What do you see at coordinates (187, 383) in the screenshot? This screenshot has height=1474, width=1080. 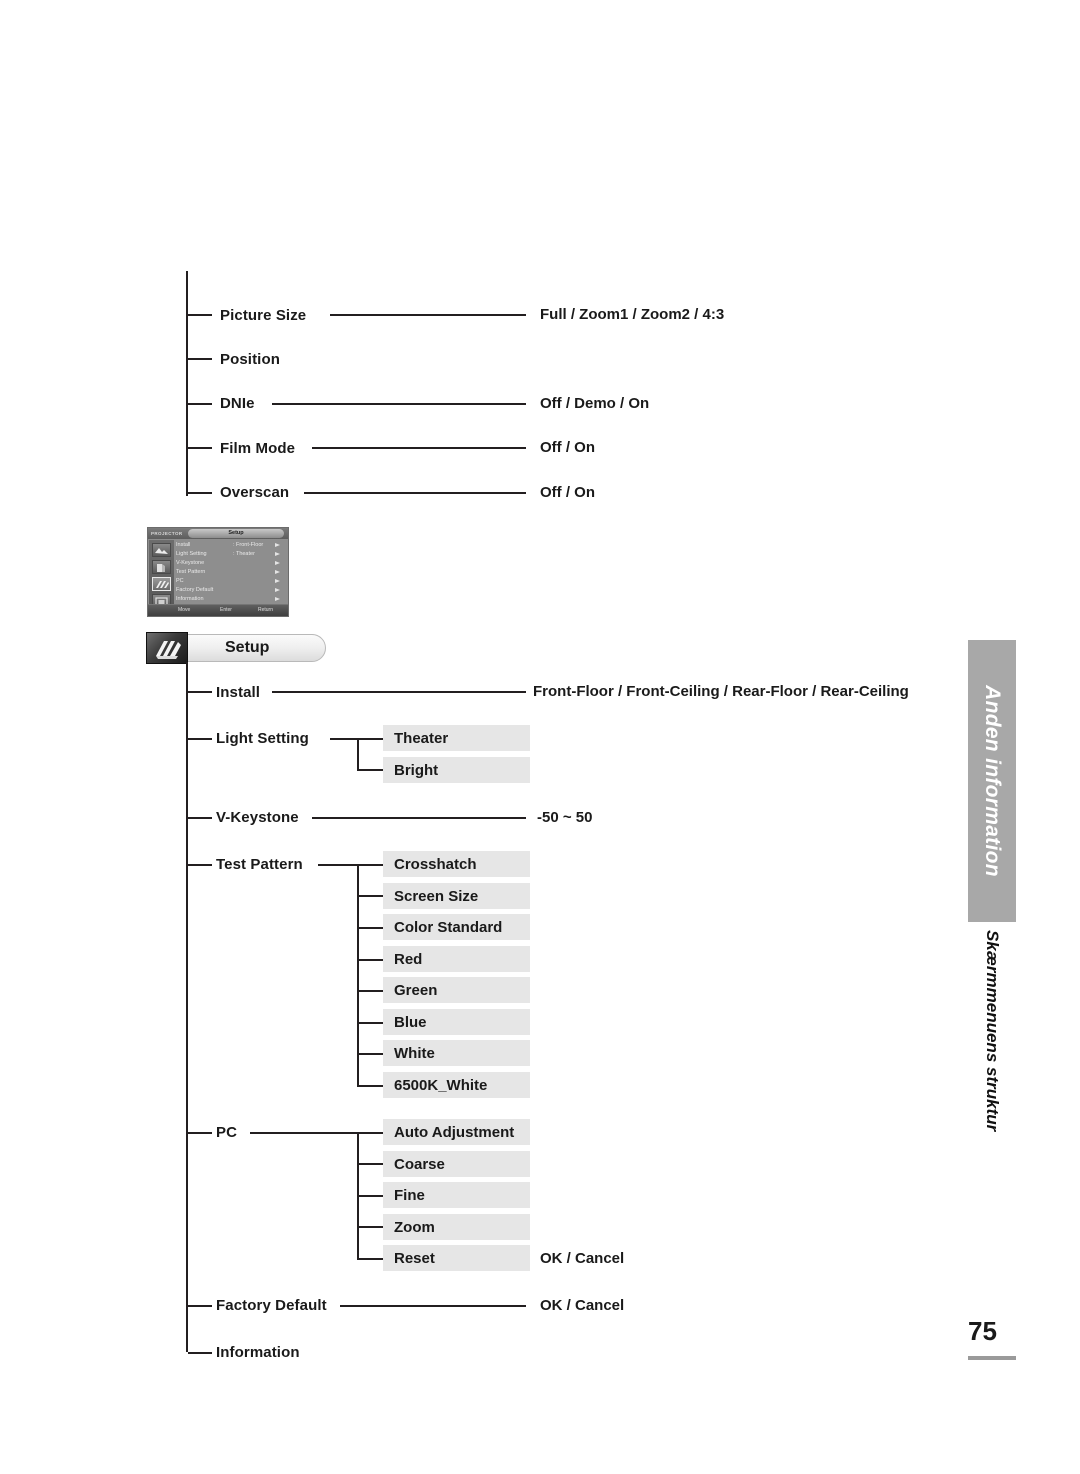 I see `top-tree-spine` at bounding box center [187, 383].